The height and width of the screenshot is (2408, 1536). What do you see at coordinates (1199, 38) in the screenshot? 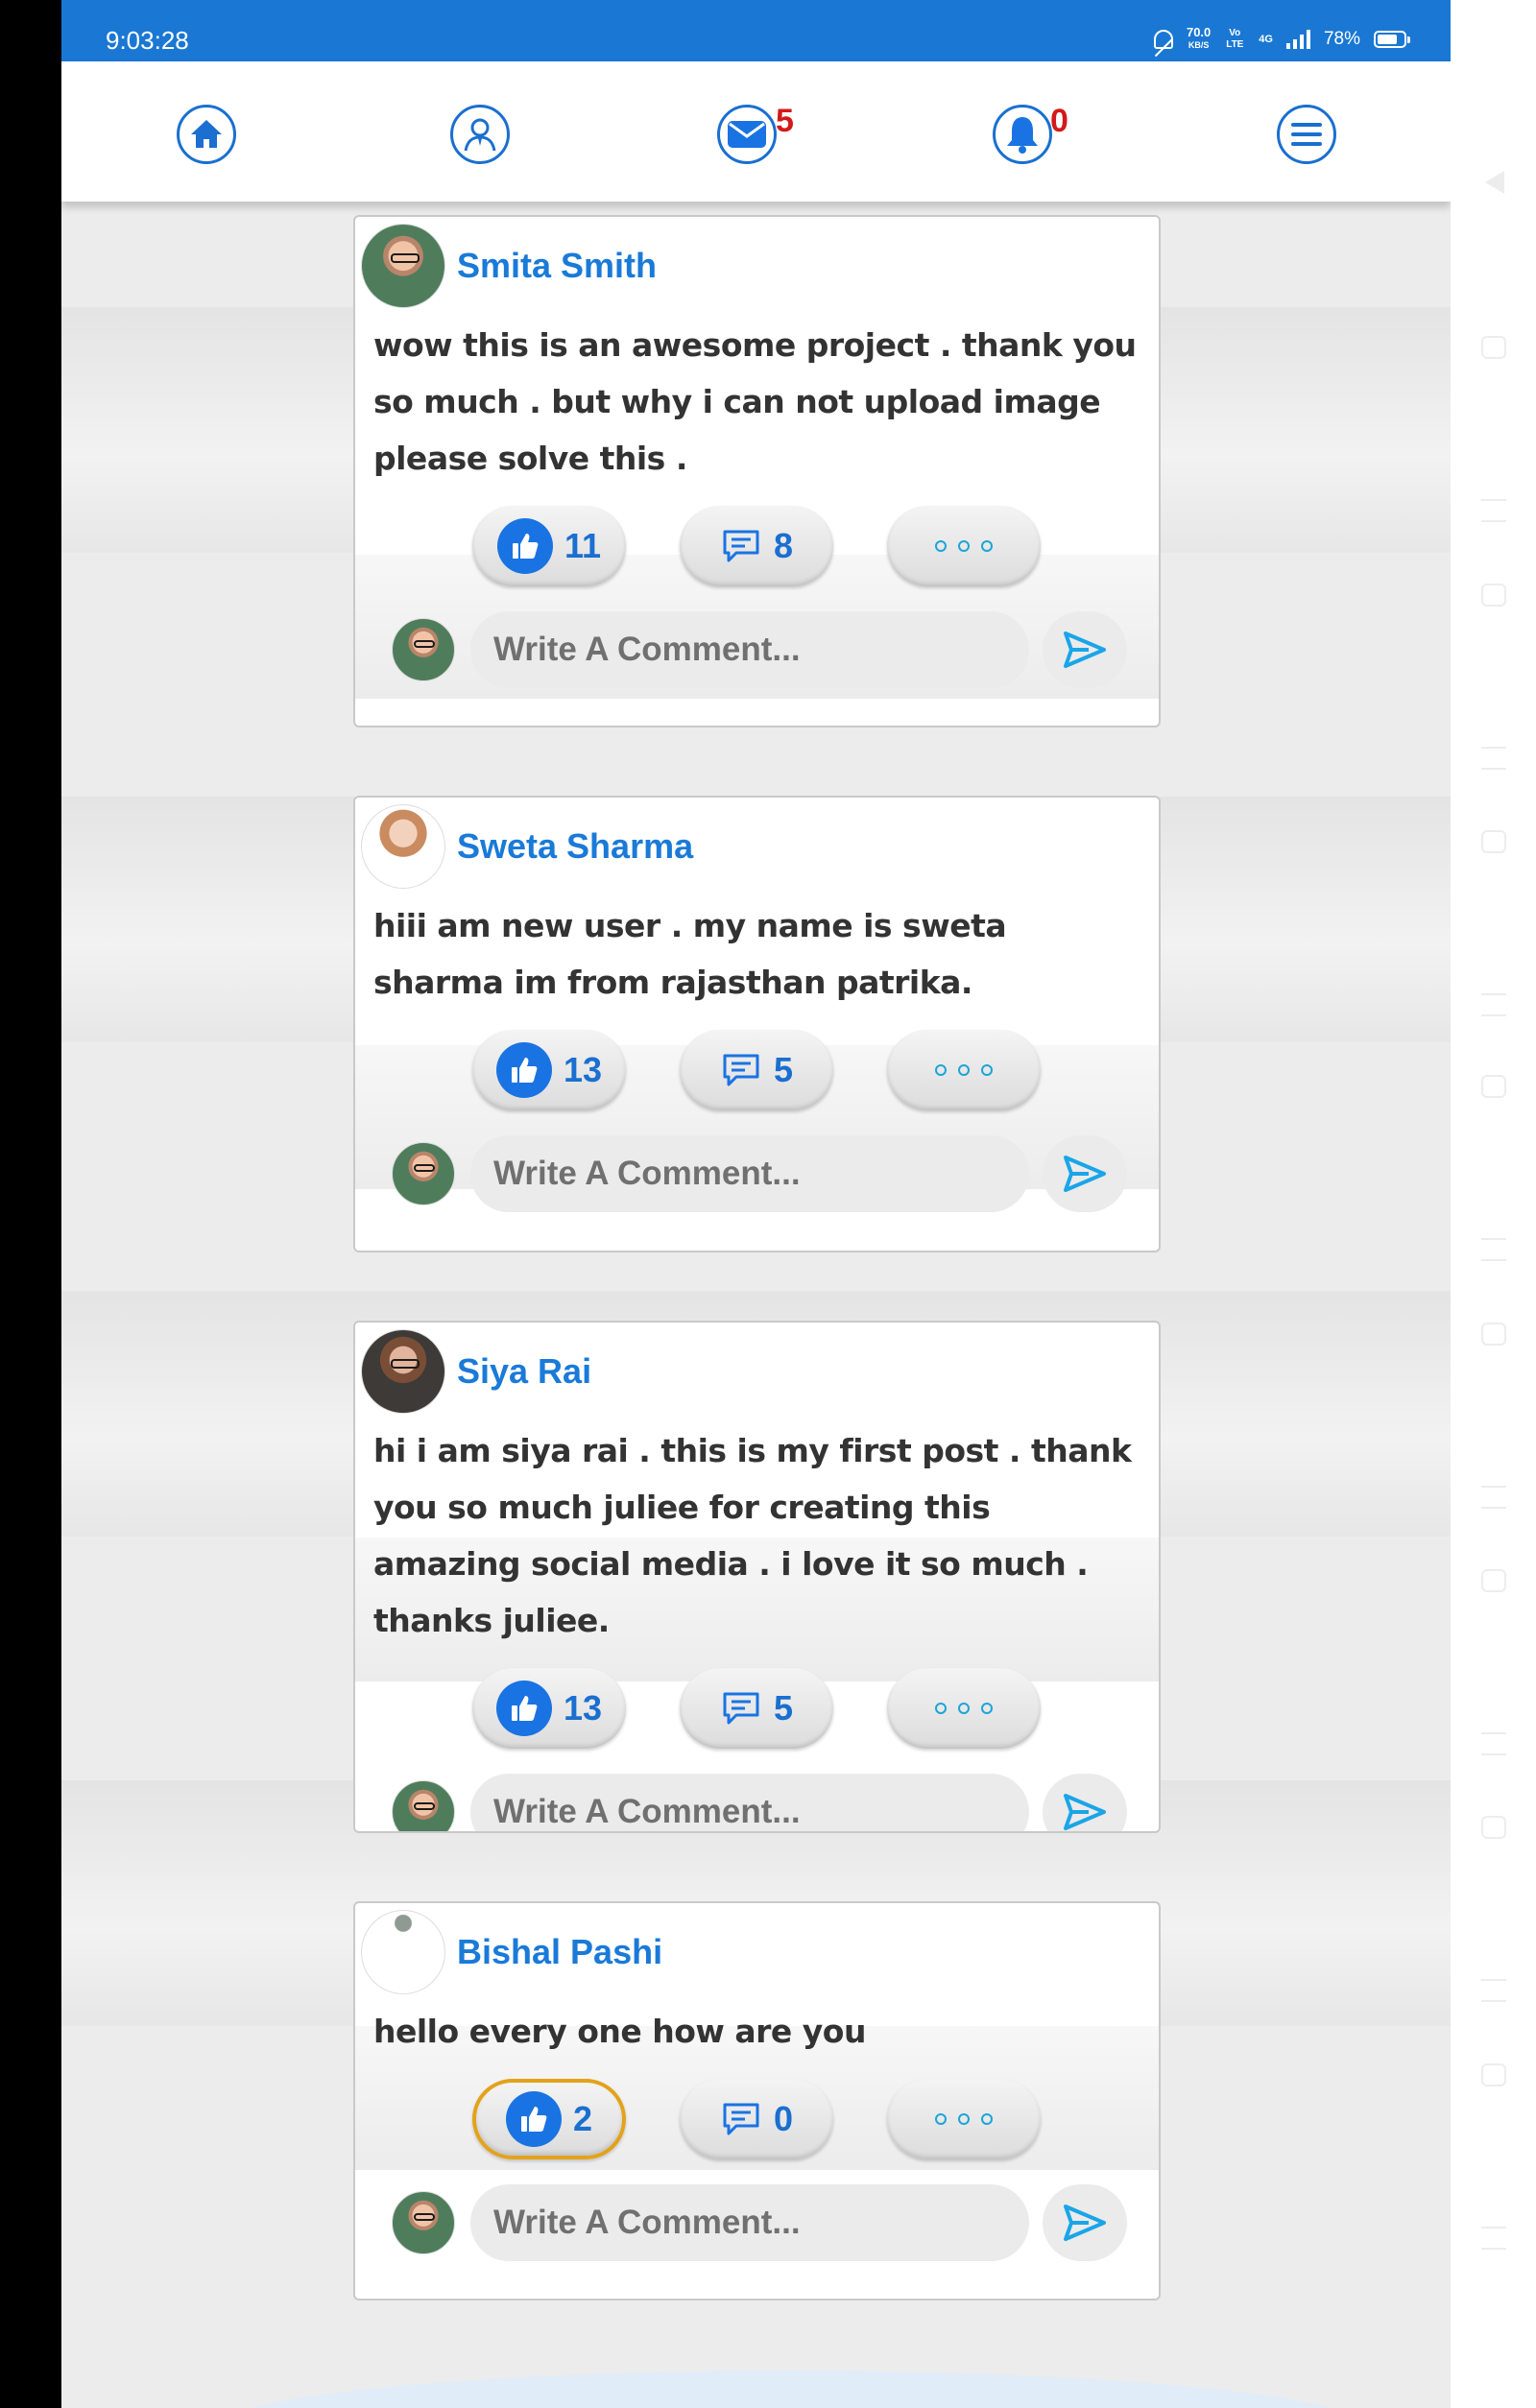
I see `net-speed: 70.0 KB/S` at bounding box center [1199, 38].